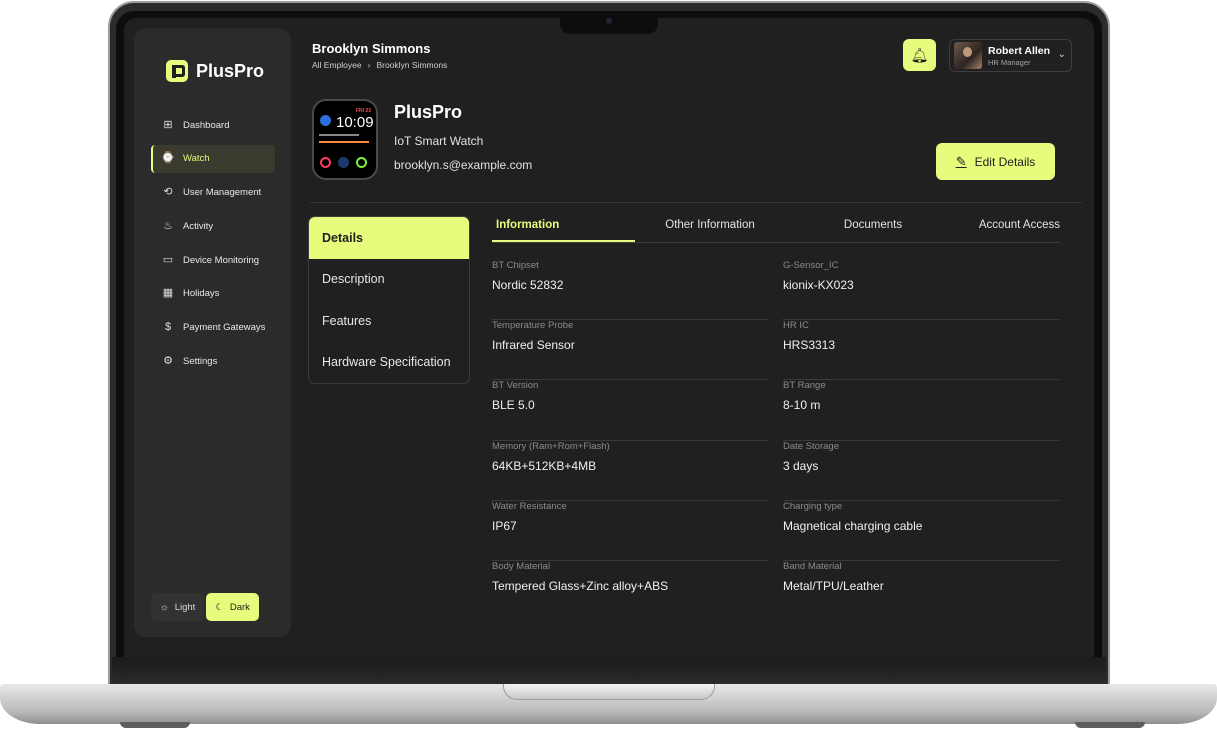 The image size is (1217, 734). What do you see at coordinates (201, 294) in the screenshot?
I see `sidebar-item-label: Holidays` at bounding box center [201, 294].